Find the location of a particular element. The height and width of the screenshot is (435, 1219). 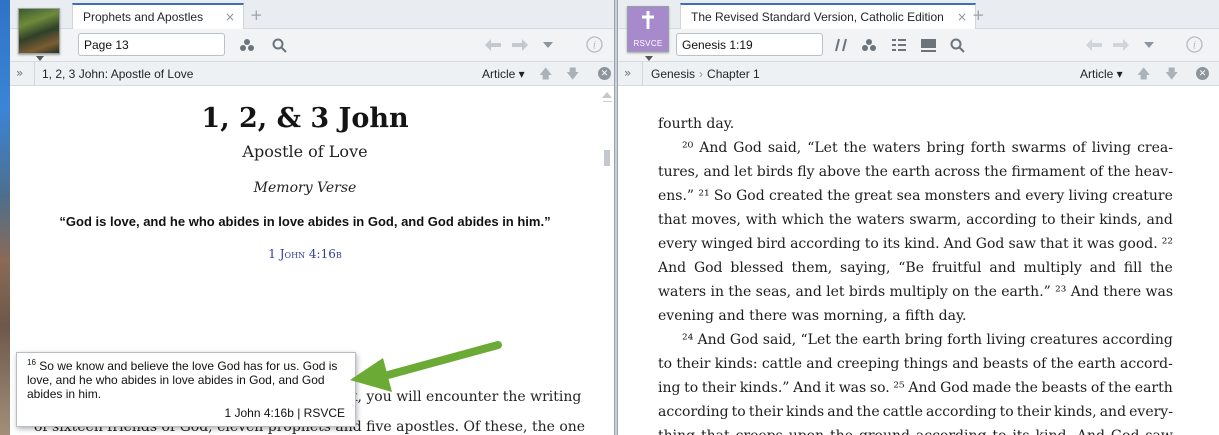

word: upon is located at coordinates (806, 431).